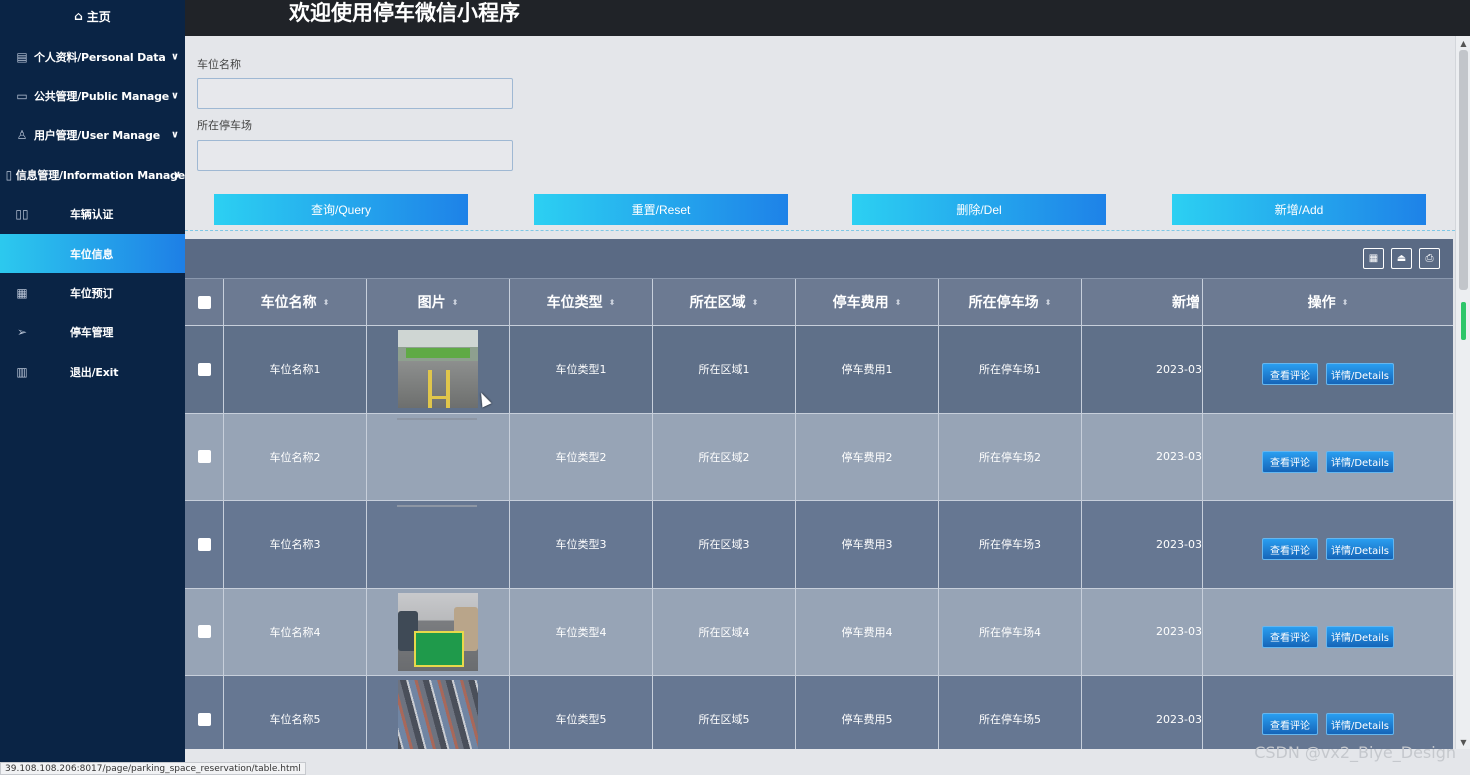 Image resolution: width=1470 pixels, height=775 pixels. What do you see at coordinates (92, 371) in the screenshot?
I see `sidebar-item-exit: ▥ 退出/Exit` at bounding box center [92, 371].